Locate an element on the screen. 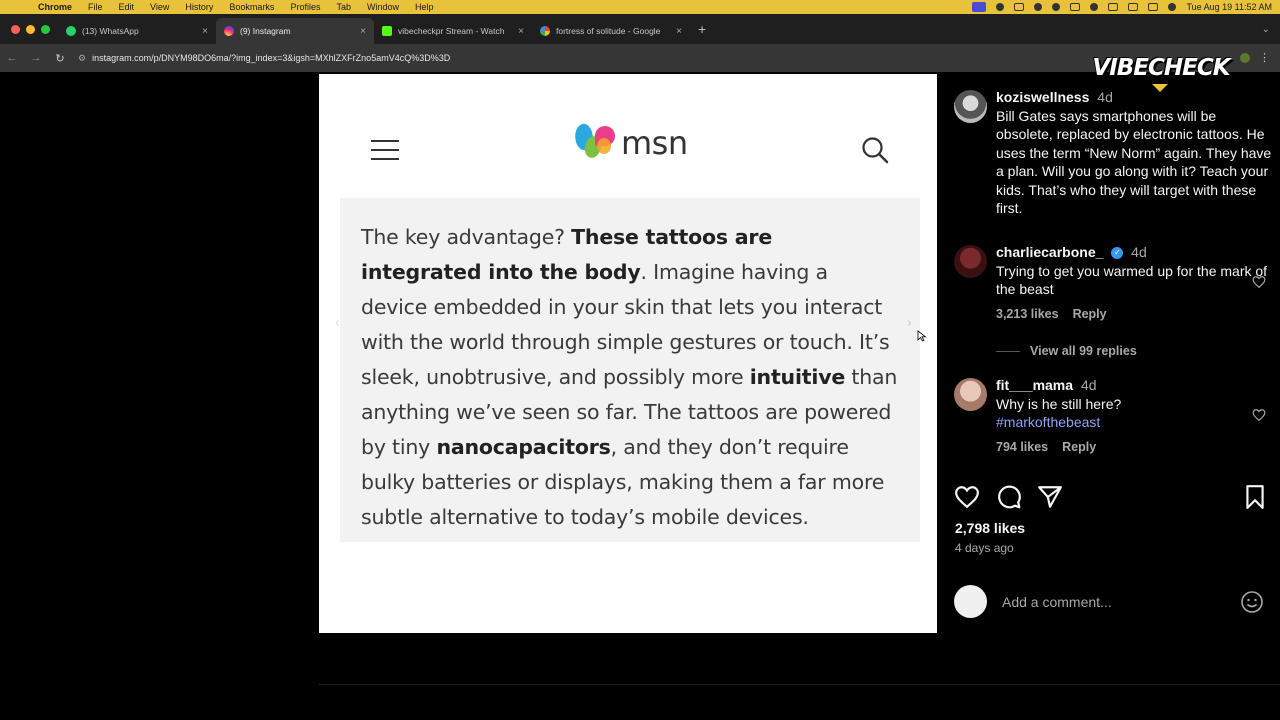 This screenshot has height=720, width=1280. menu-bookmarks: Bookmarks is located at coordinates (251, 7).